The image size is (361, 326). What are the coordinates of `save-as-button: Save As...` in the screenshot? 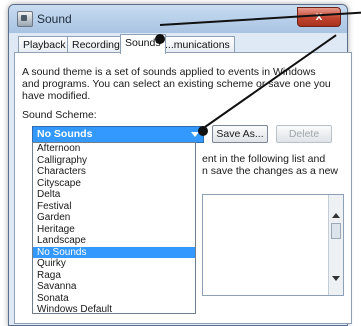 It's located at (240, 134).